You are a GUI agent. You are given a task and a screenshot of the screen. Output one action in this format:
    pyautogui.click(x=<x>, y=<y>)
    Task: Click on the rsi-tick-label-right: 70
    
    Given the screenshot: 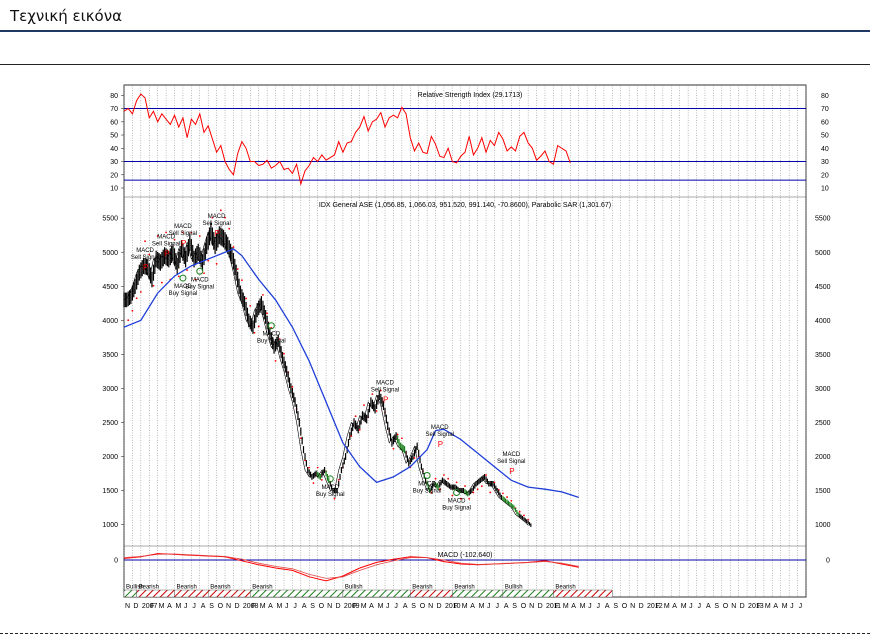 What is the action you would take?
    pyautogui.click(x=825, y=109)
    